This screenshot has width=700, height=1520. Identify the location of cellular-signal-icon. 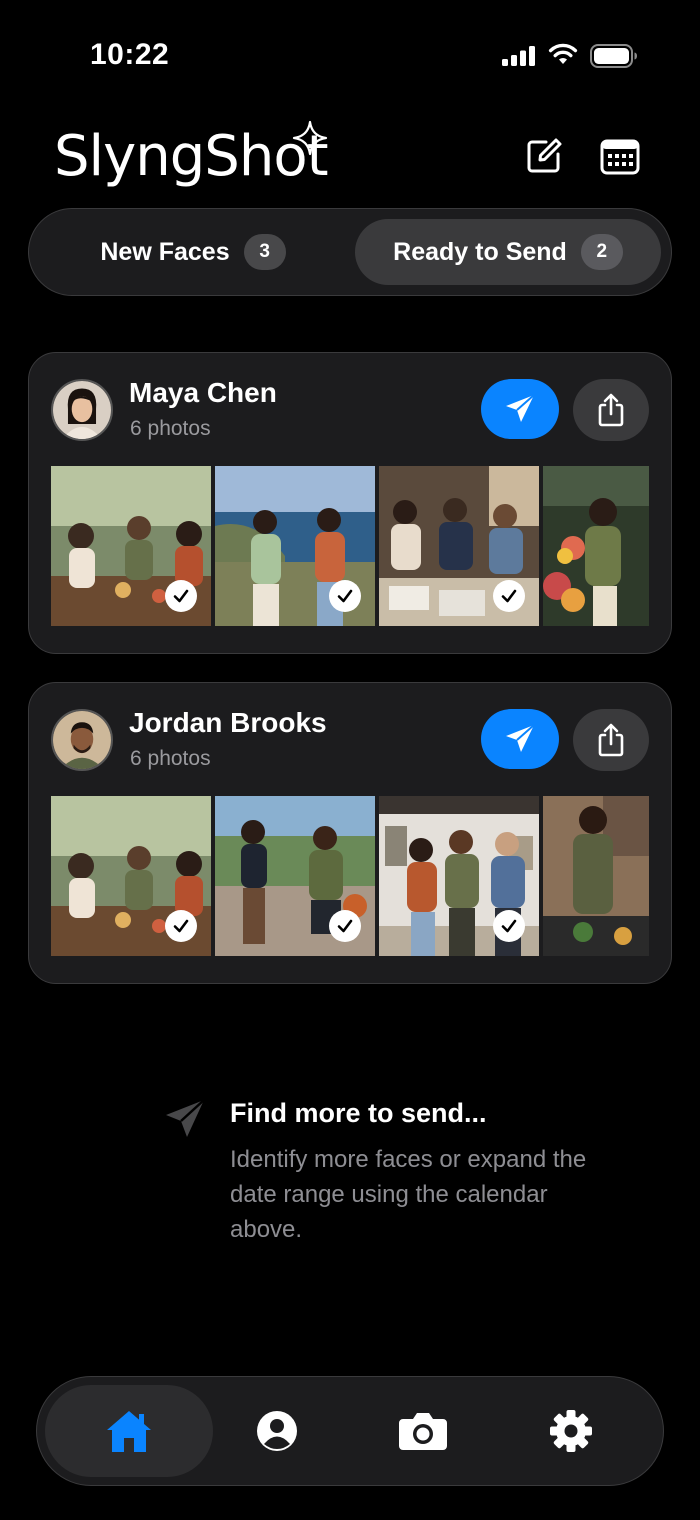
(518, 56).